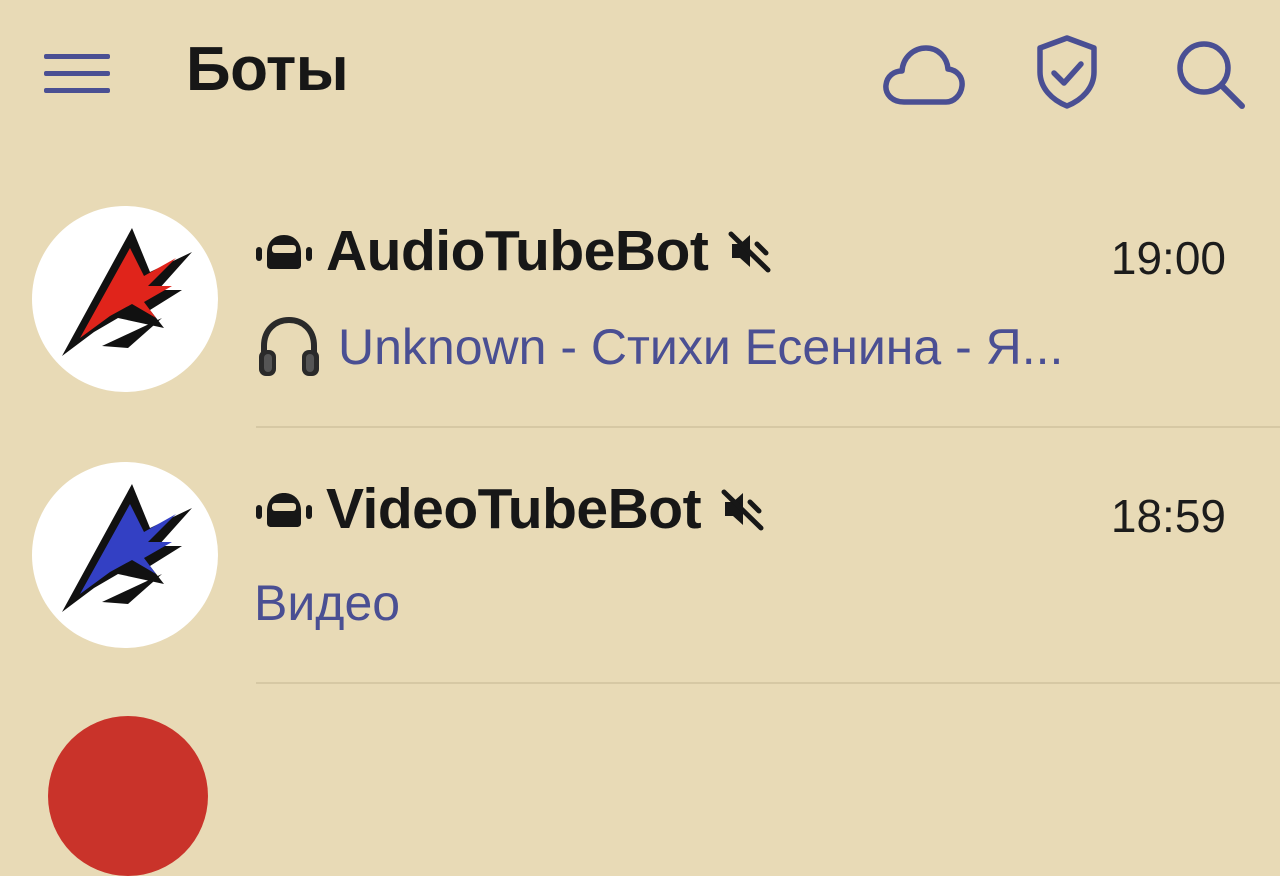 The width and height of the screenshot is (1280, 876). What do you see at coordinates (127, 548) in the screenshot?
I see `videotubebot-logo-icon` at bounding box center [127, 548].